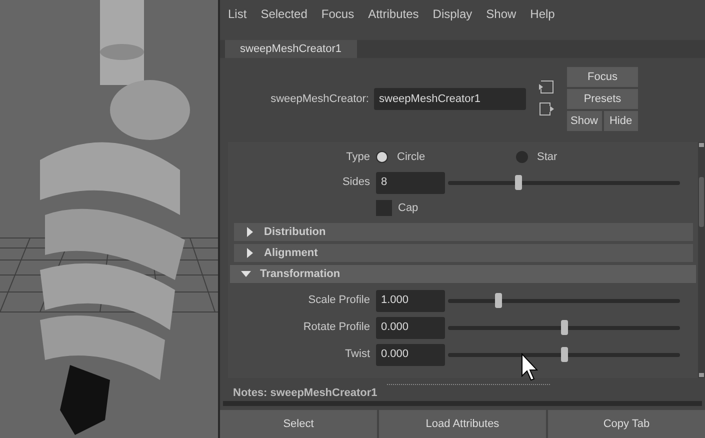 The width and height of the screenshot is (705, 438). I want to click on side-button: Show, so click(584, 121).